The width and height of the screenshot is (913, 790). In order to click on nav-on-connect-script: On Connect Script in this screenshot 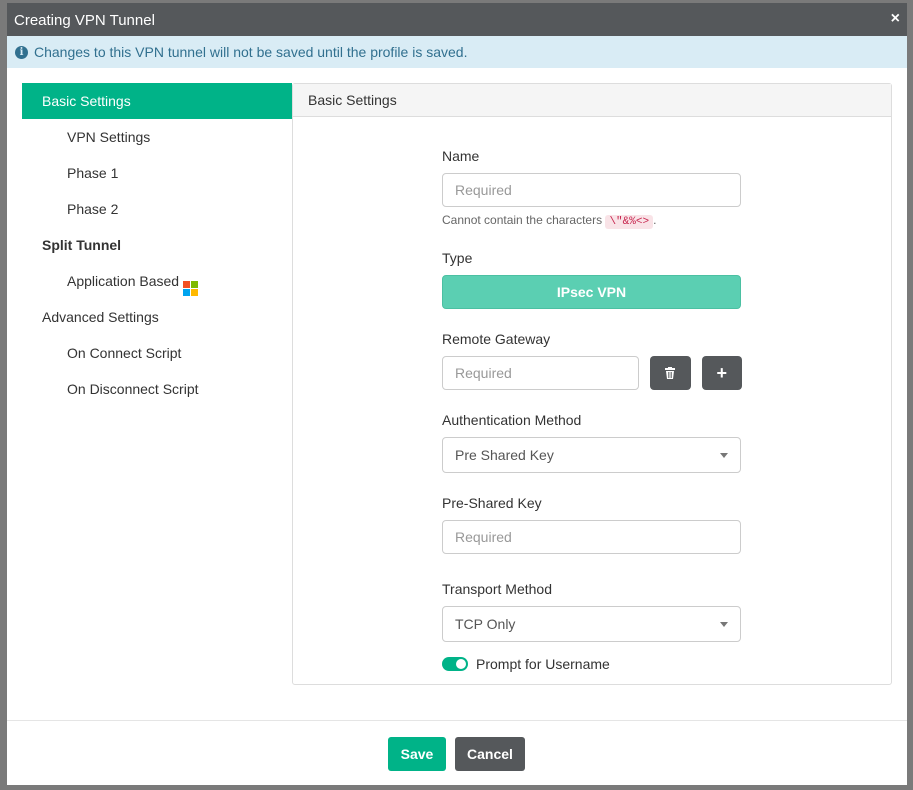, I will do `click(157, 353)`.